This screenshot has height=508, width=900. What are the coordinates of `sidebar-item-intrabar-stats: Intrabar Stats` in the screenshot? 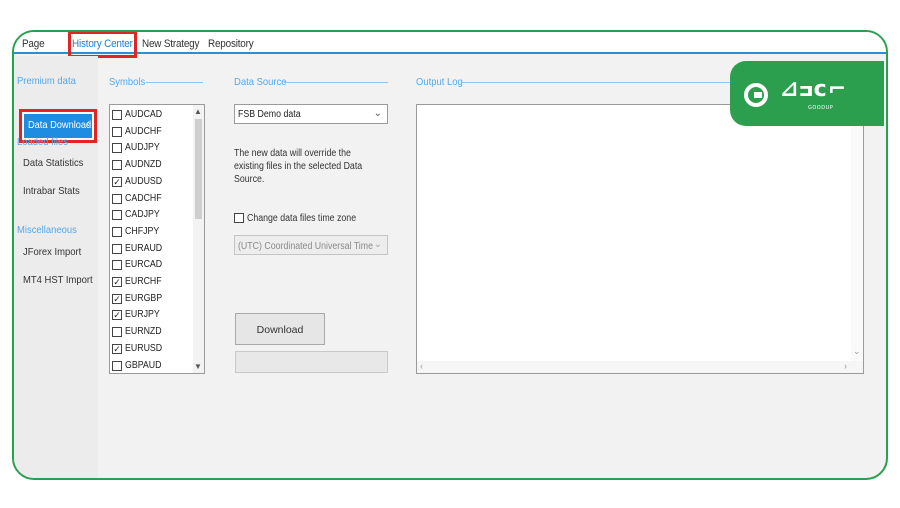 It's located at (51, 191).